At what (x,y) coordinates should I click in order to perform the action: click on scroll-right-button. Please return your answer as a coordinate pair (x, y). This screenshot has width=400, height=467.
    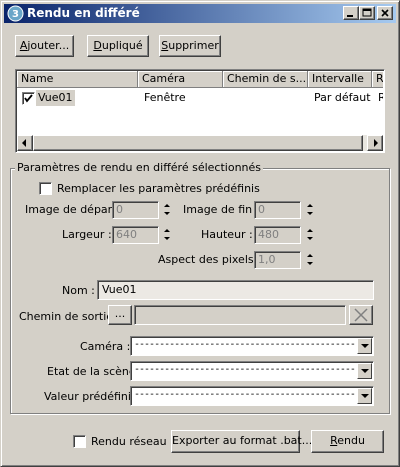
    Looking at the image, I should click on (375, 143).